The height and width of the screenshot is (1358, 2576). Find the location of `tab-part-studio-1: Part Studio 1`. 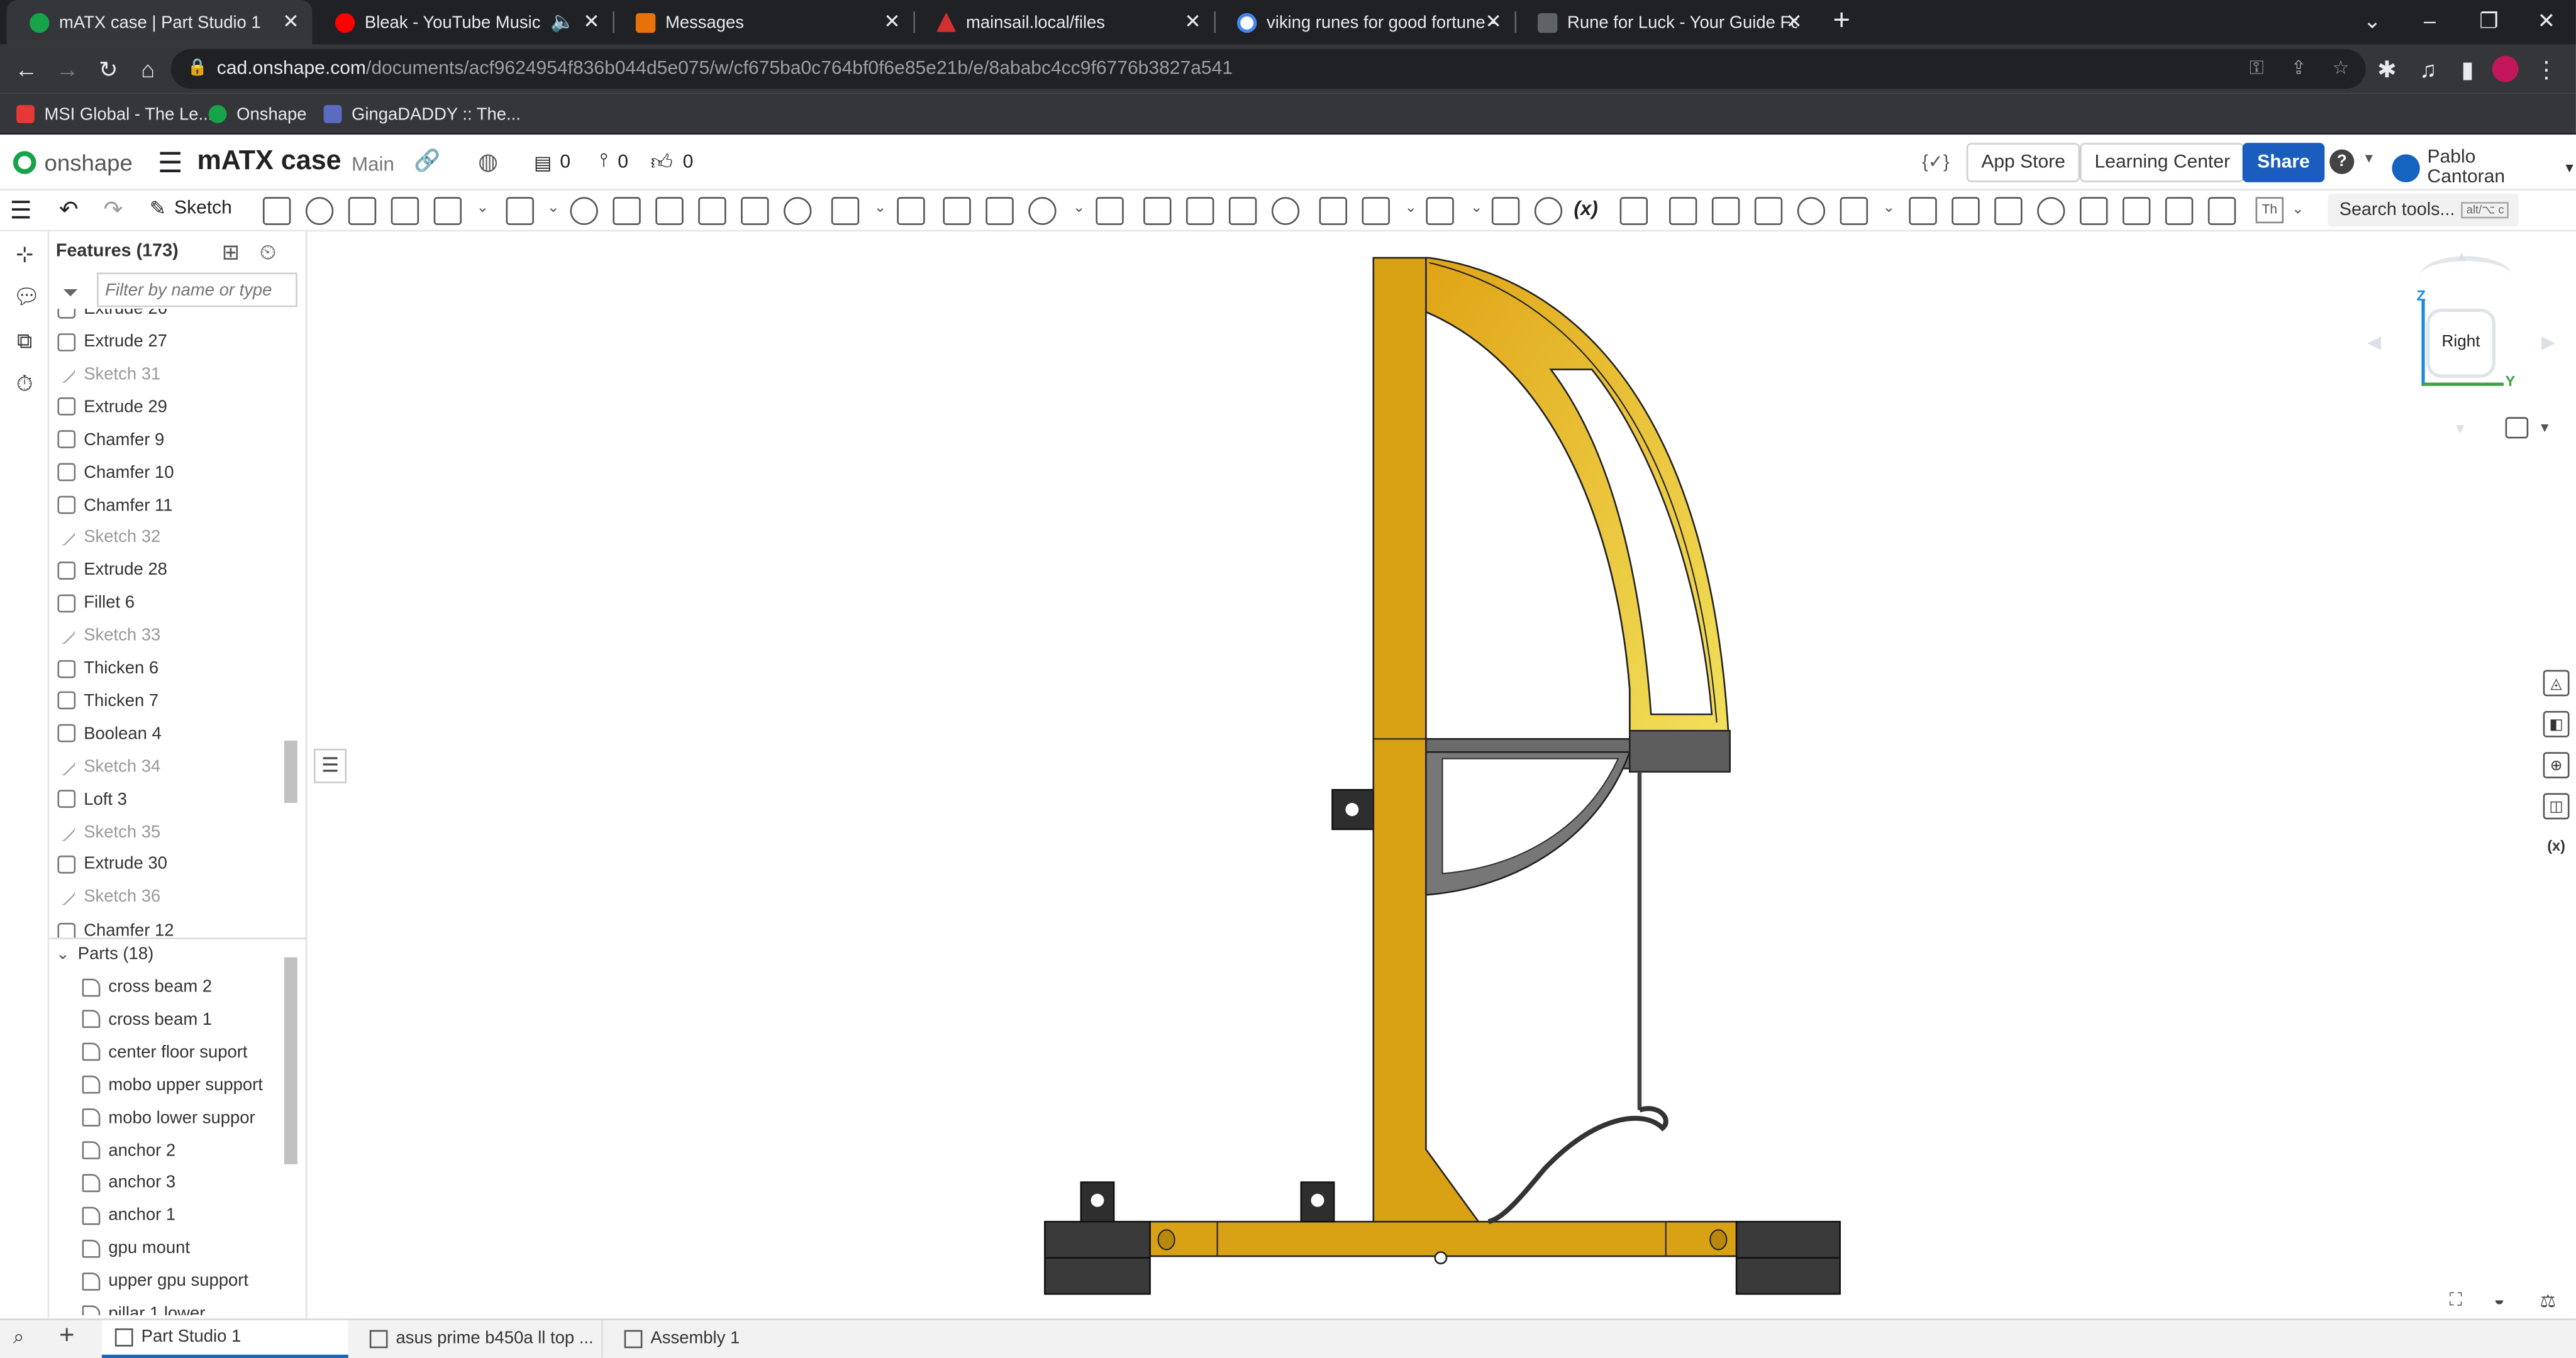

tab-part-studio-1: Part Studio 1 is located at coordinates (224, 1339).